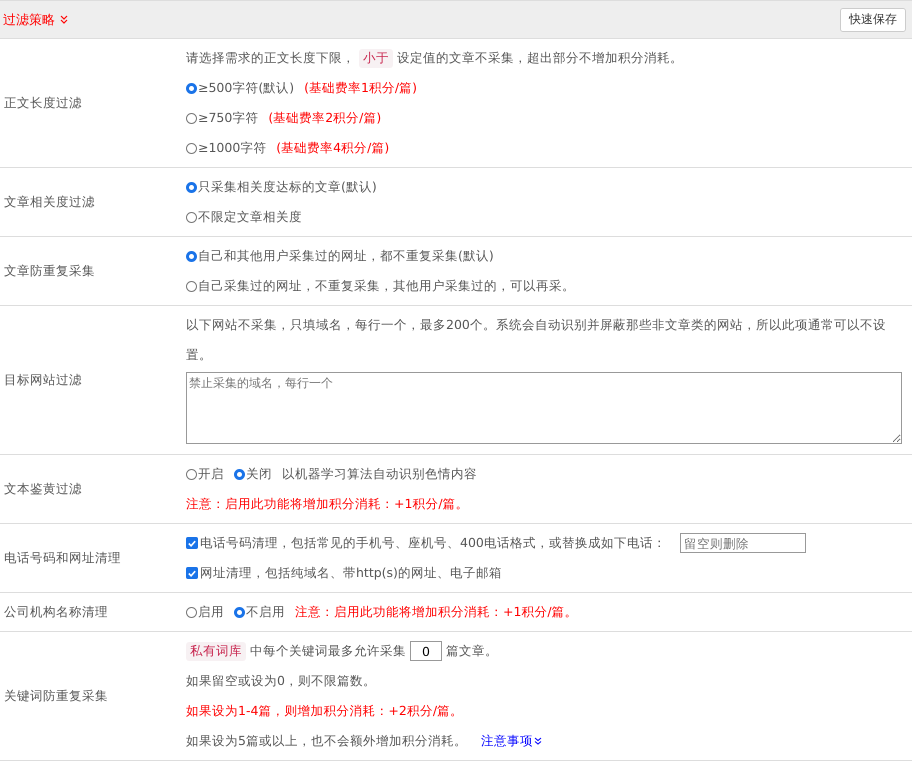 The image size is (912, 768). I want to click on warning-text: (基础费率2积分/篇), so click(325, 118).